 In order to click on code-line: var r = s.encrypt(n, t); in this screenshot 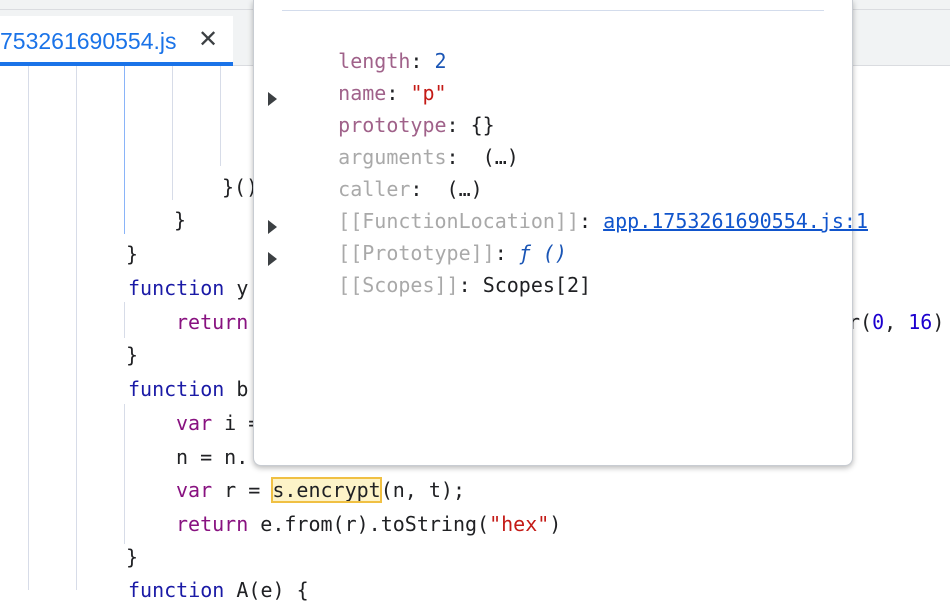, I will do `click(321, 490)`.